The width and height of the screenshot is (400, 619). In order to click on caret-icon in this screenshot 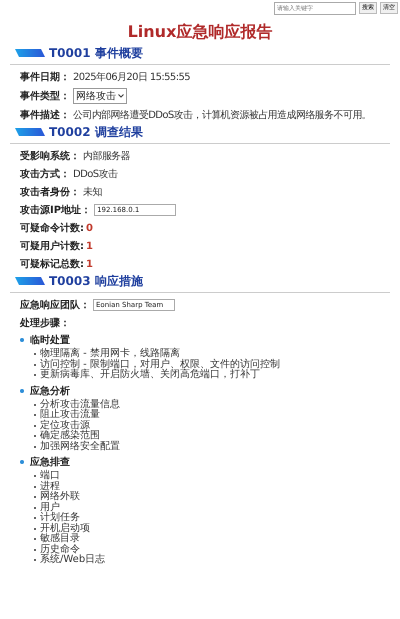, I will do `click(121, 96)`.